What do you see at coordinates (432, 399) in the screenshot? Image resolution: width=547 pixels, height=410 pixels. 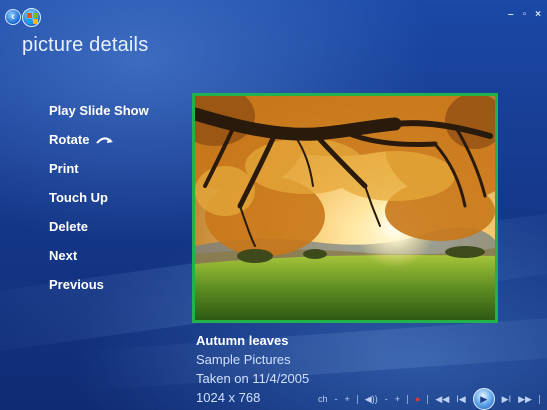 I see `transport-controls: ch - + ◀)) - + ● ◀◀ I◀ ▶ ▶I ▶▶ ■` at bounding box center [432, 399].